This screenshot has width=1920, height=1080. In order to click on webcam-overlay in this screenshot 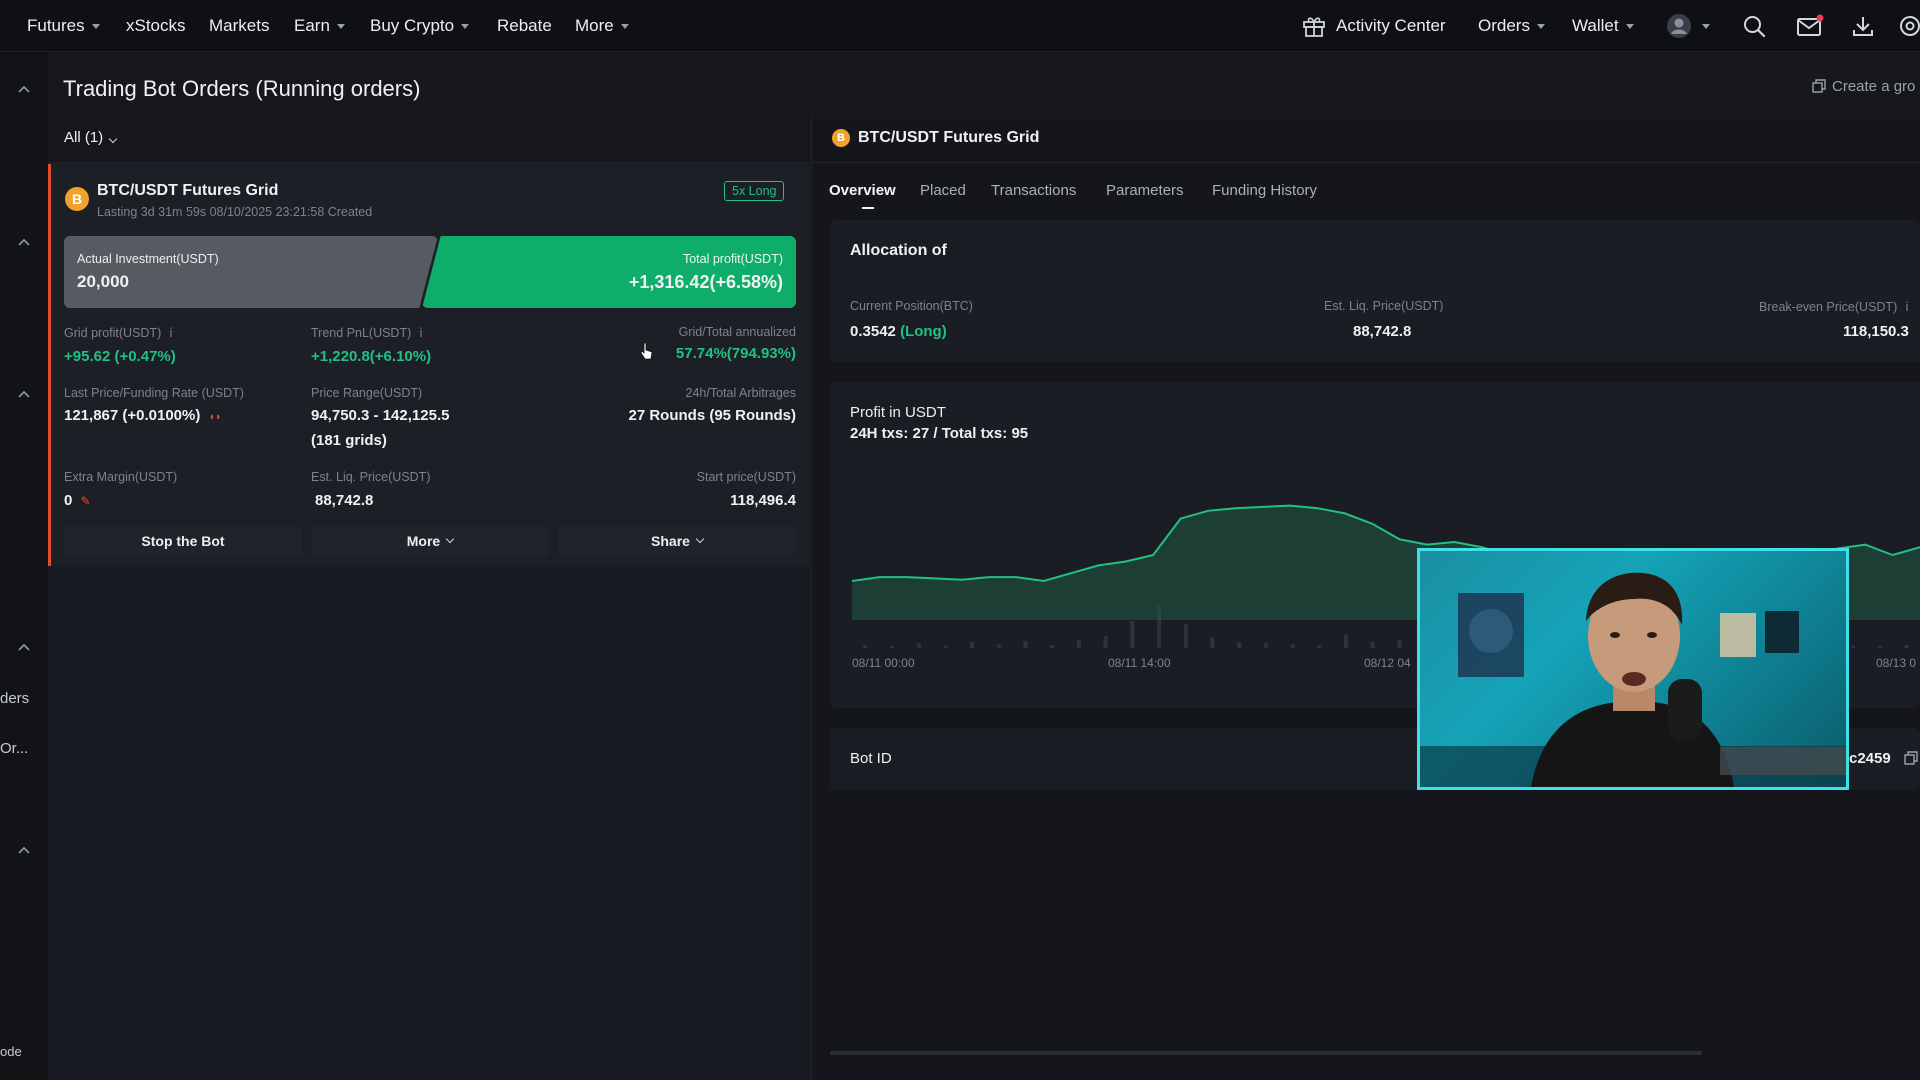, I will do `click(1633, 669)`.